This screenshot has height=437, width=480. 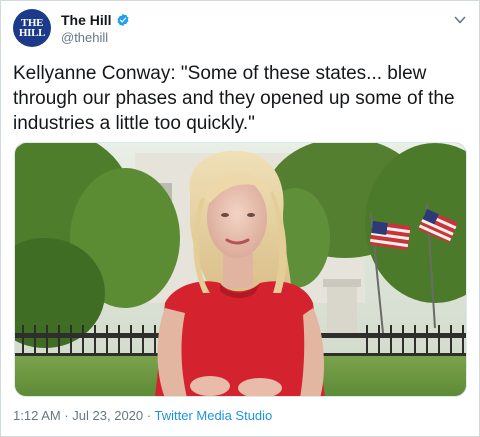 I want to click on verified-badge-icon, so click(x=123, y=20).